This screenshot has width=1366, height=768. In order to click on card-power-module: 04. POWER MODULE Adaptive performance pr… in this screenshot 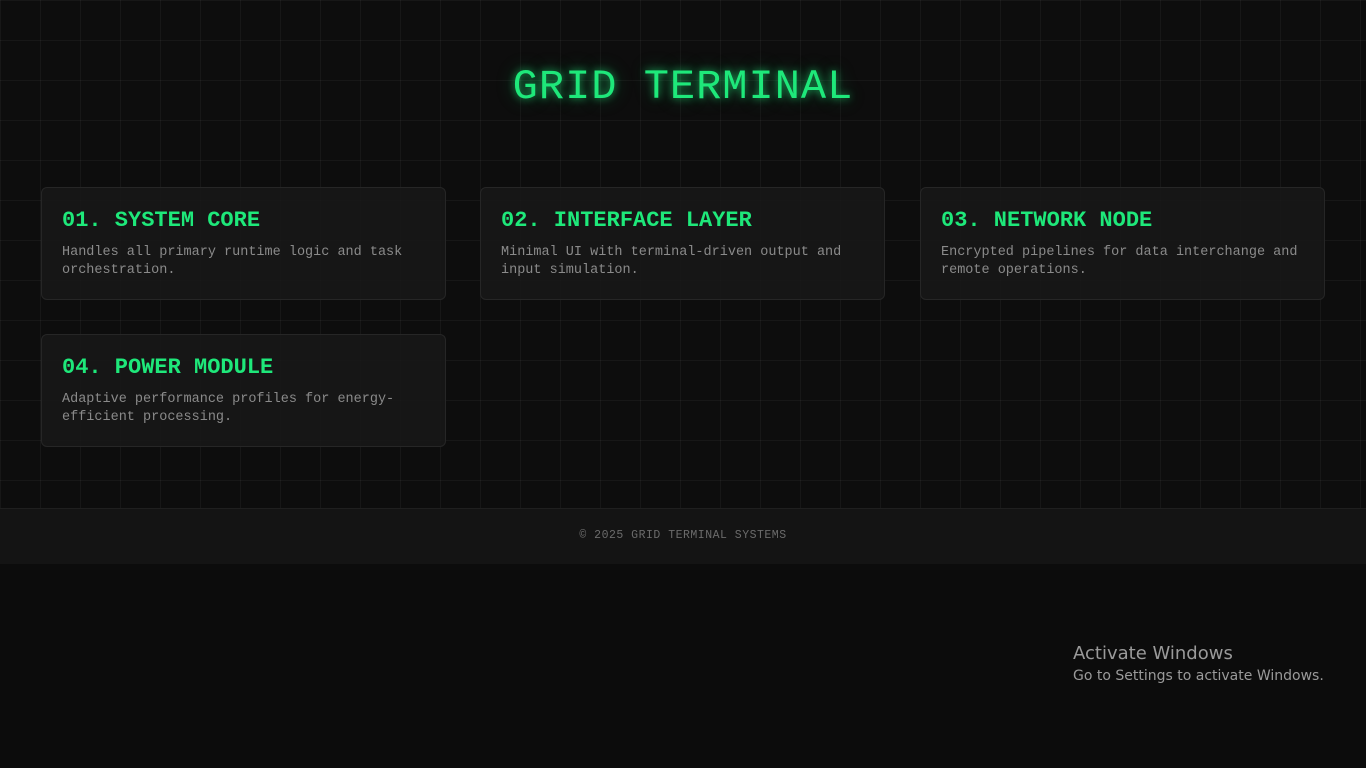, I will do `click(243, 390)`.